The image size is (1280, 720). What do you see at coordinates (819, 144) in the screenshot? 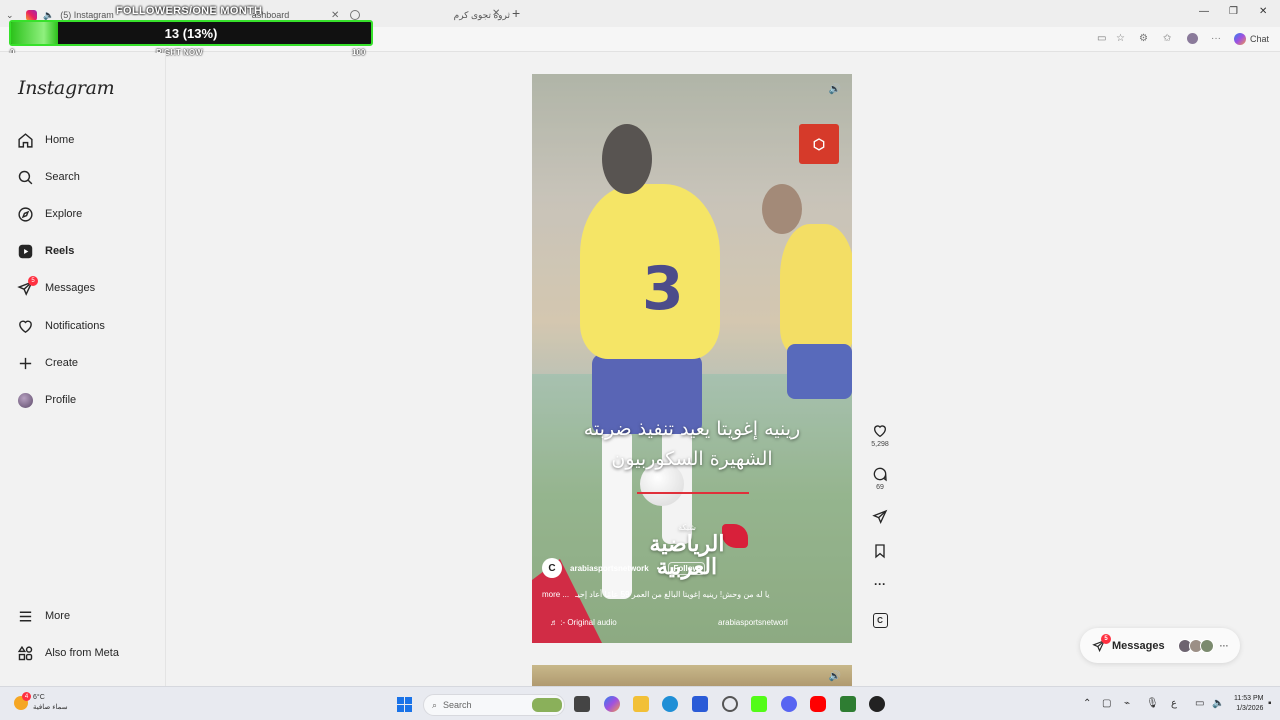
I see `channel-watermark-logo: ⬡` at bounding box center [819, 144].